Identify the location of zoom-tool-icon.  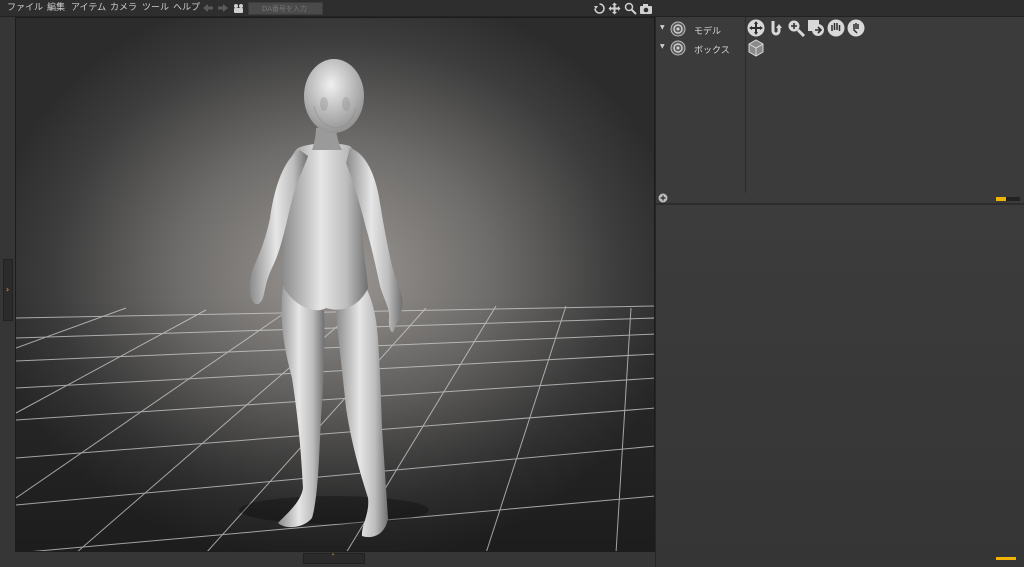
(796, 28).